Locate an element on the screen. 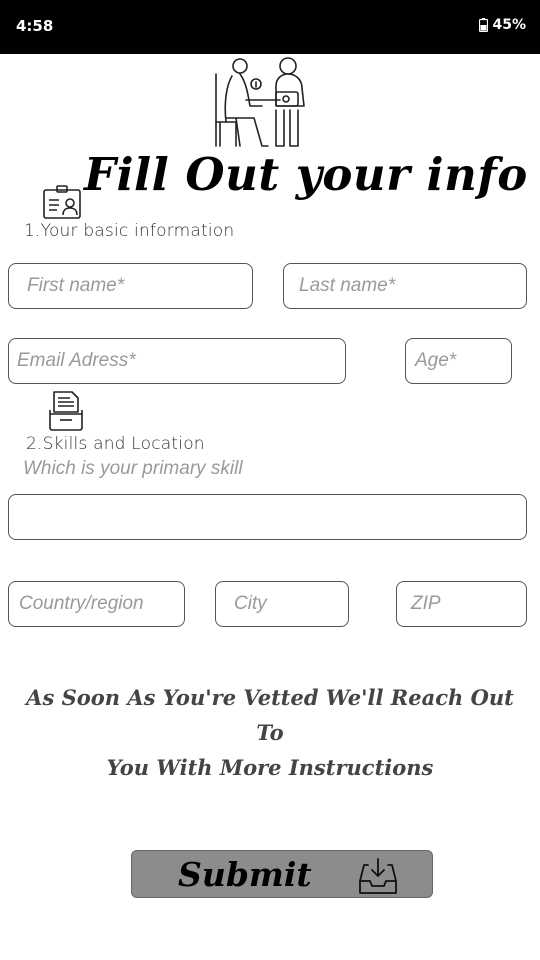 The width and height of the screenshot is (540, 960). document-folder-icon is located at coordinates (66, 411).